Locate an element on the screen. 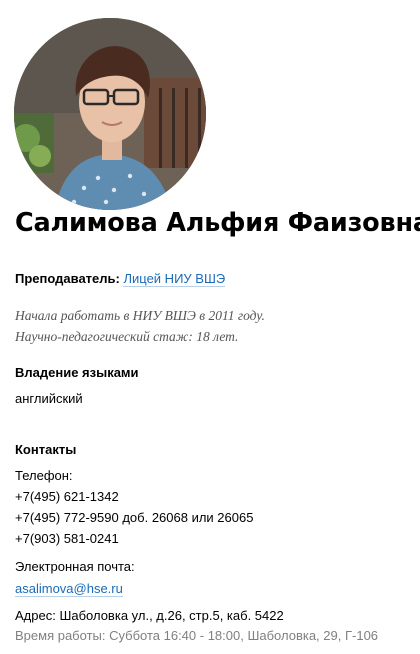 This screenshot has height=654, width=420. phone-number: +7(495) 772-9590 доб. 26068 или 26065 is located at coordinates (134, 517).